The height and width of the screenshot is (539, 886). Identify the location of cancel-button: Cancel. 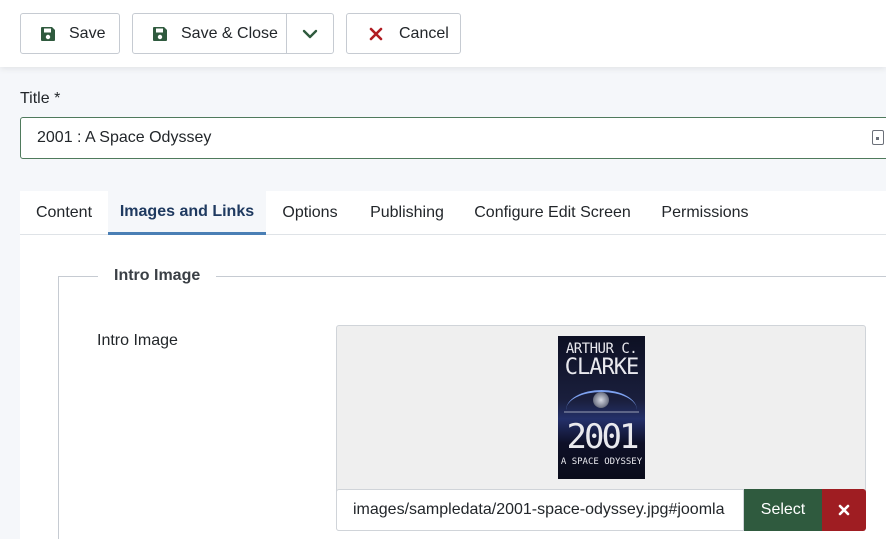
(403, 33).